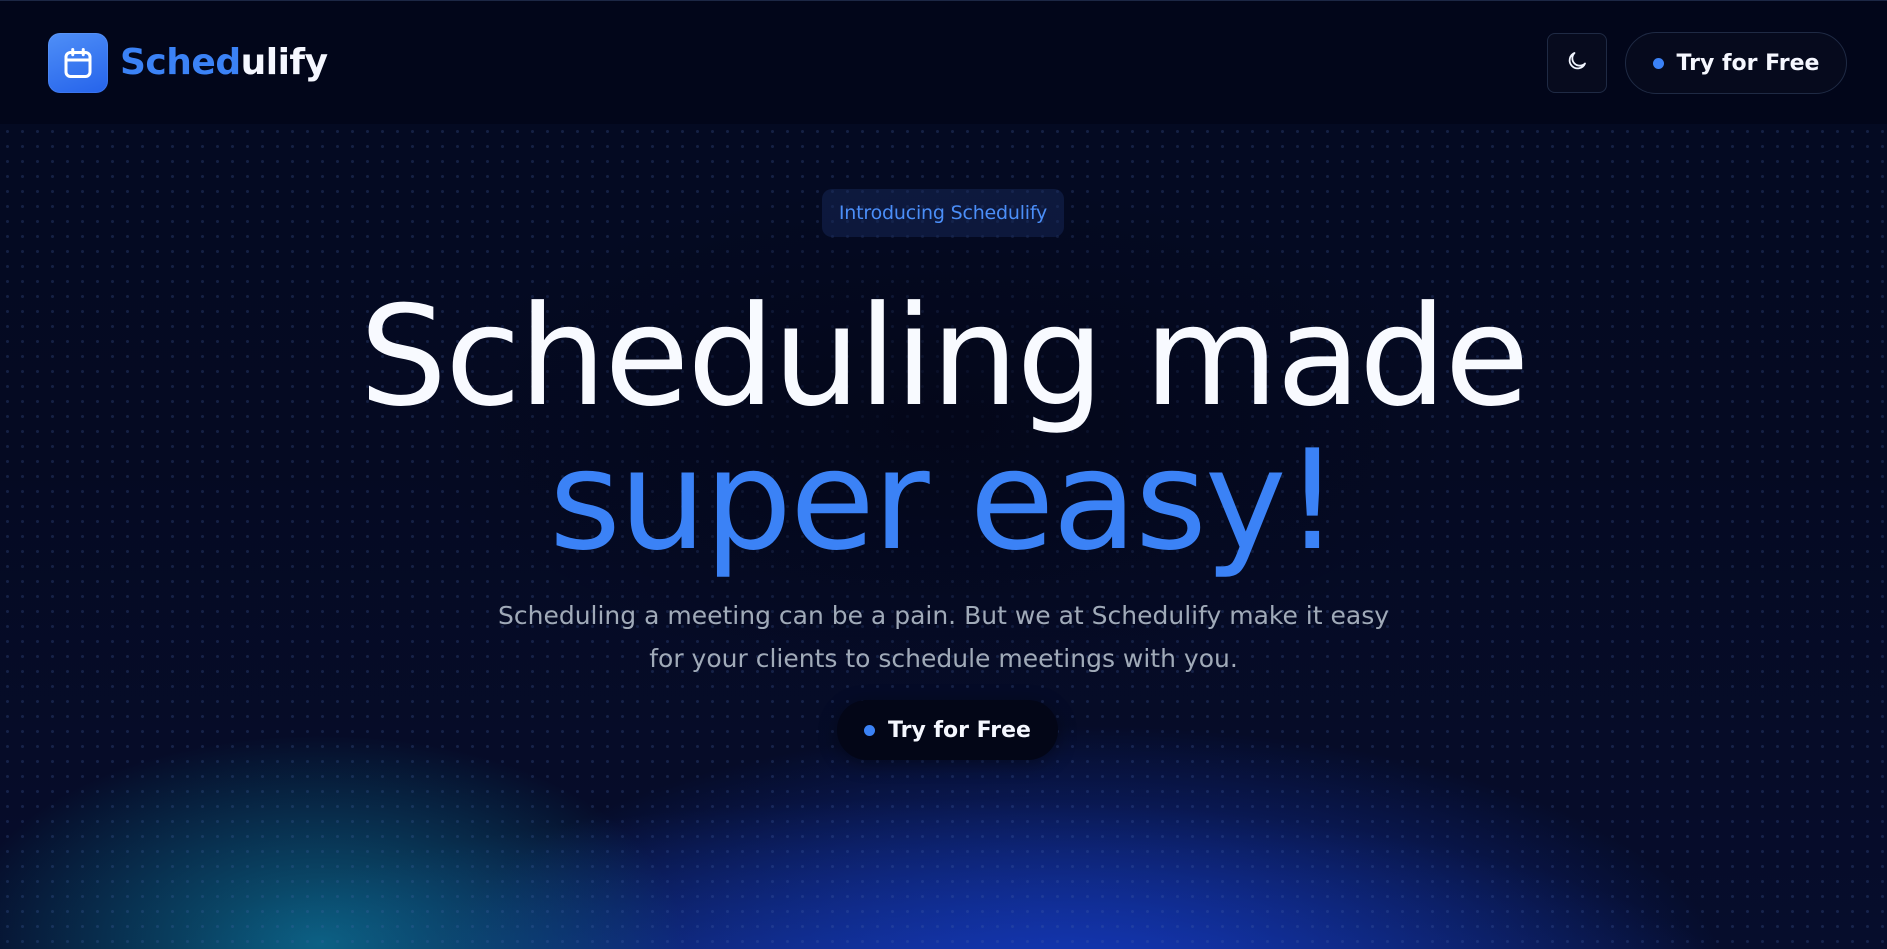  What do you see at coordinates (944, 356) in the screenshot?
I see `headline-line-1: Scheduling made` at bounding box center [944, 356].